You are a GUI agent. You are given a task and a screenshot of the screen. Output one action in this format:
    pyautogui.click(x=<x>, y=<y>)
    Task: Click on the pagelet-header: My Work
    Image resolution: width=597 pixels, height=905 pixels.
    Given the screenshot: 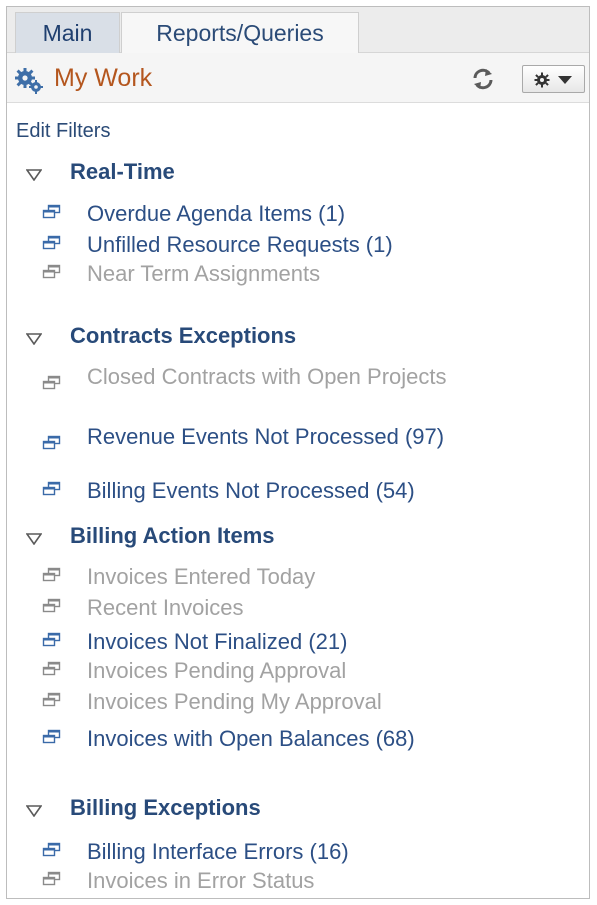 What is the action you would take?
    pyautogui.click(x=298, y=78)
    